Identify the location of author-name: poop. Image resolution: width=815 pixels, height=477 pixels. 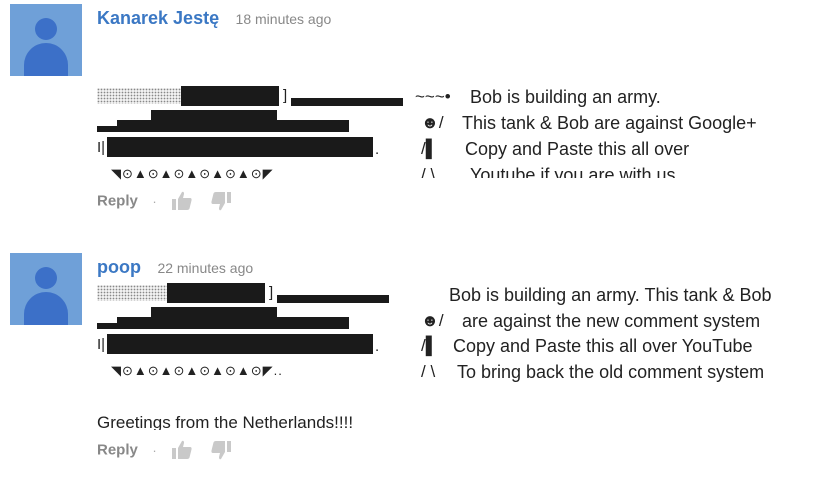
(119, 267).